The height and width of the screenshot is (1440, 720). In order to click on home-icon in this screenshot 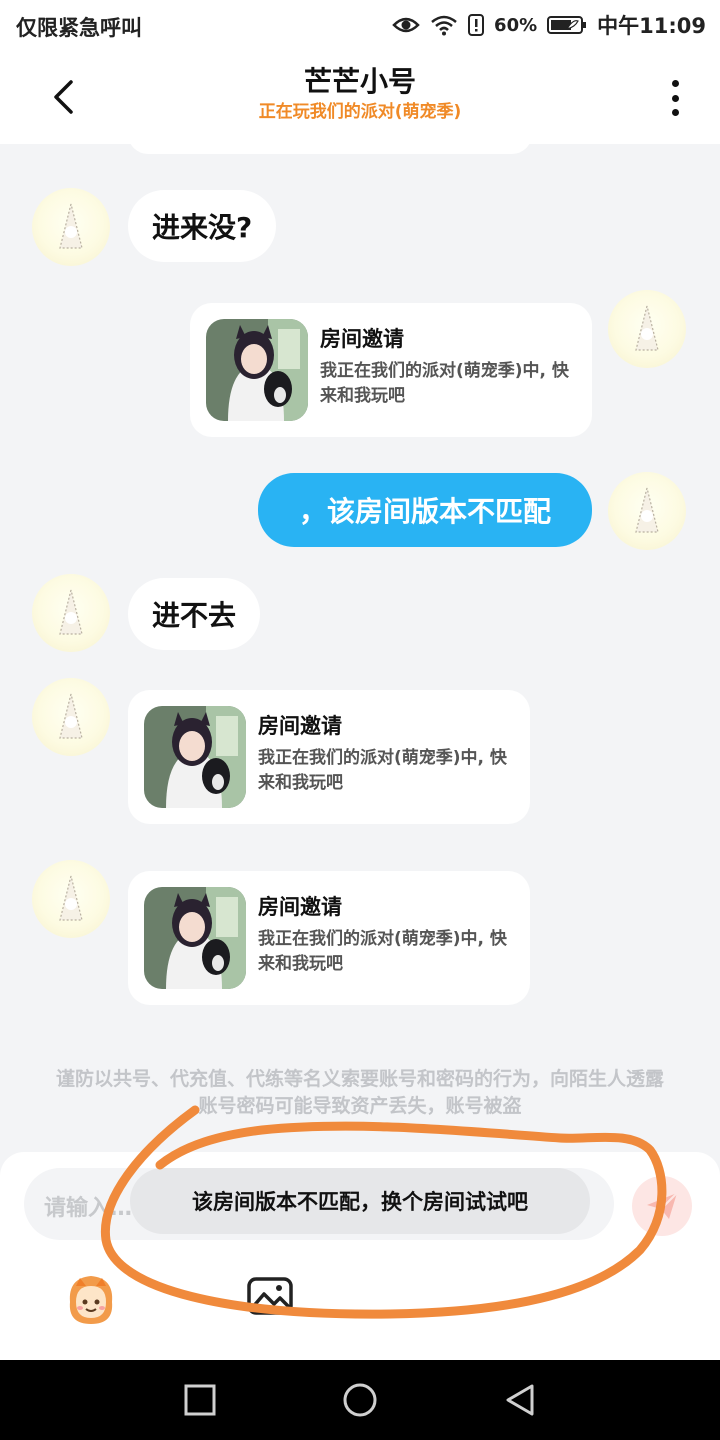, I will do `click(360, 1400)`.